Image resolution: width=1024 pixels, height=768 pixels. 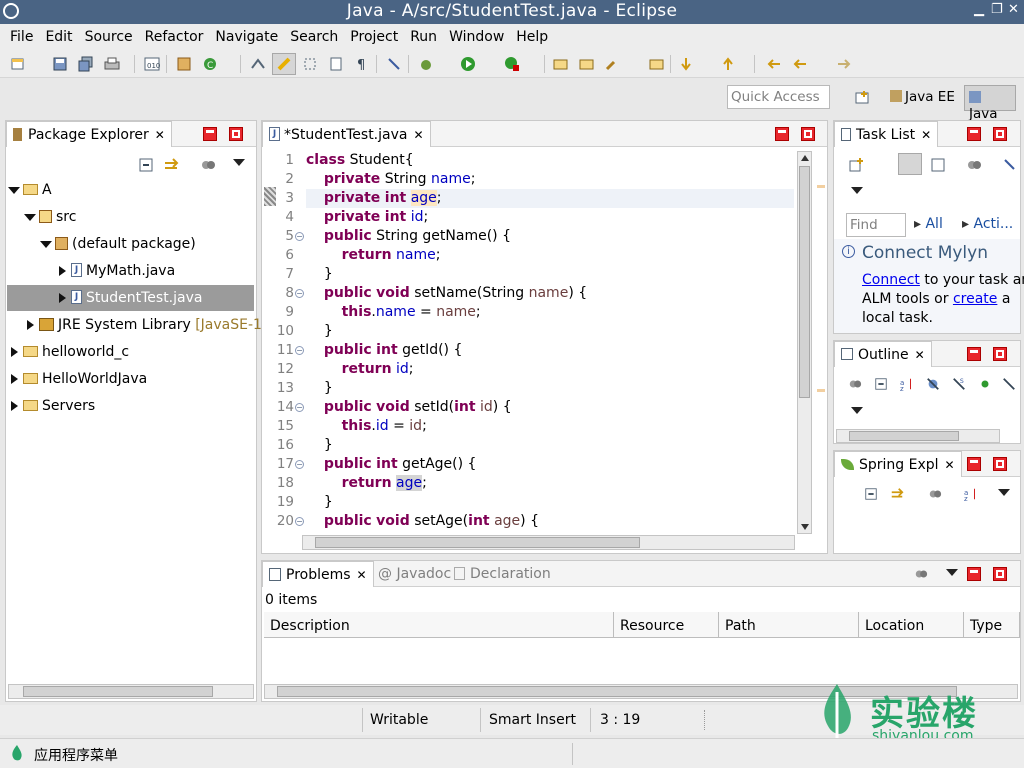 What do you see at coordinates (933, 384) in the screenshot?
I see `hide-fields-icon` at bounding box center [933, 384].